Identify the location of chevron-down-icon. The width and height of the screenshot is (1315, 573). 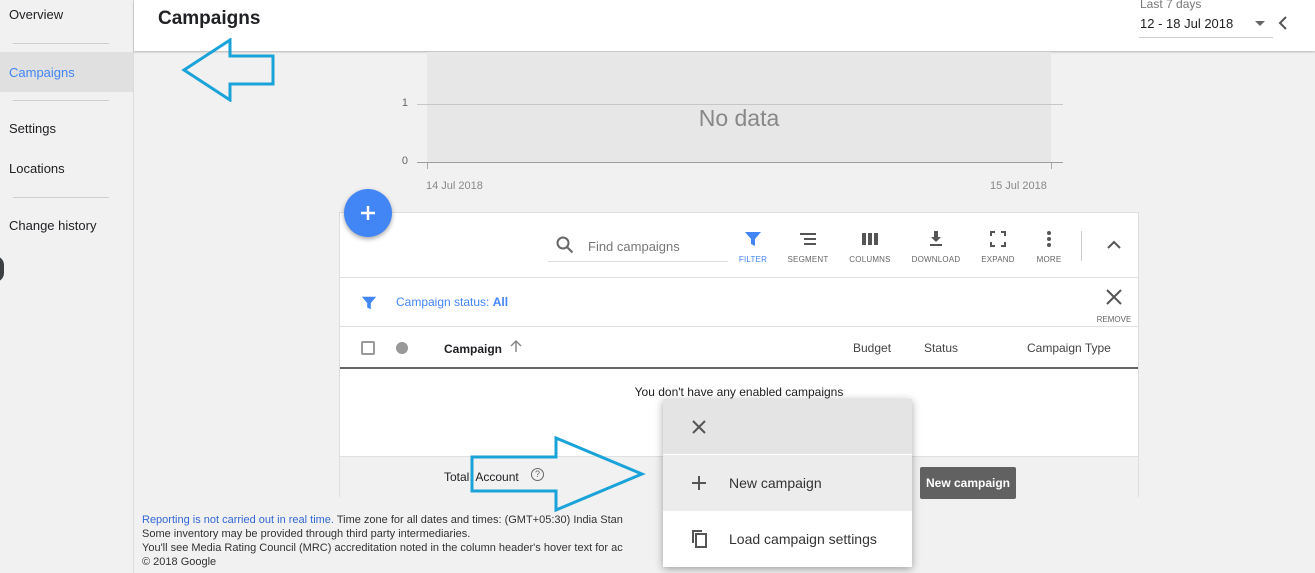
(1260, 23).